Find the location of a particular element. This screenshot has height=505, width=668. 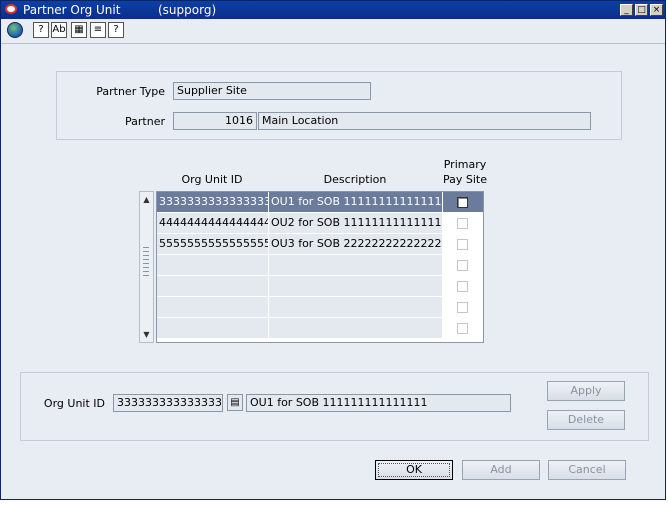

delete-button: Delete is located at coordinates (586, 420).